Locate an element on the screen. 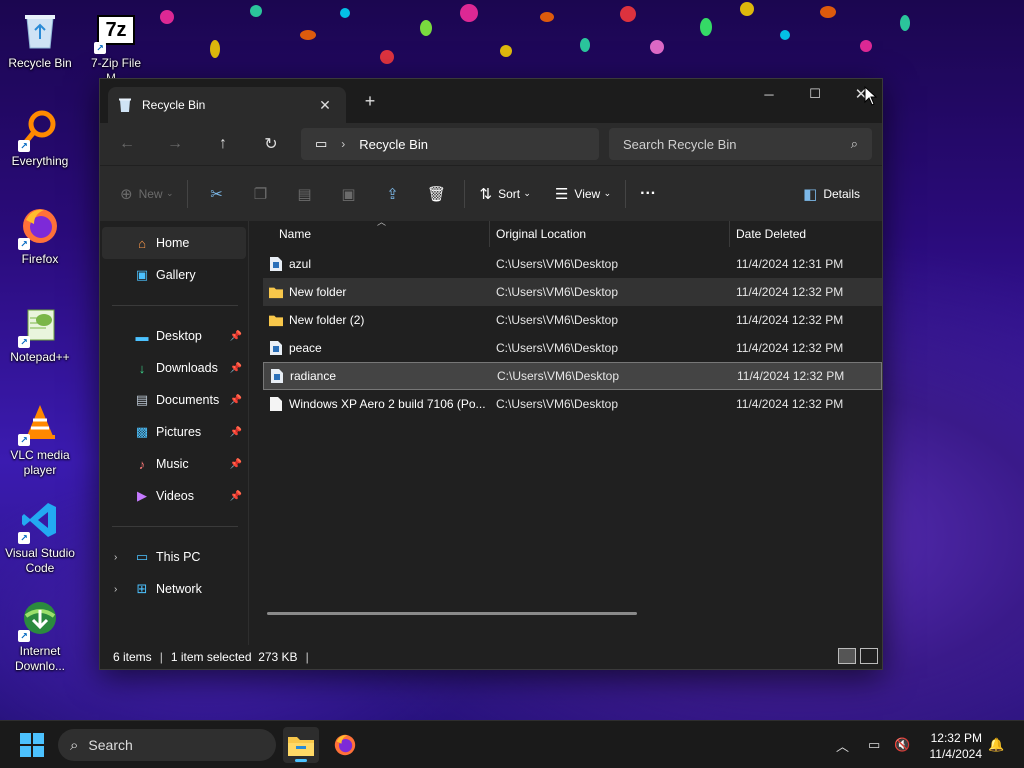  desktop-icon-label: Firefox is located at coordinates (40, 259).